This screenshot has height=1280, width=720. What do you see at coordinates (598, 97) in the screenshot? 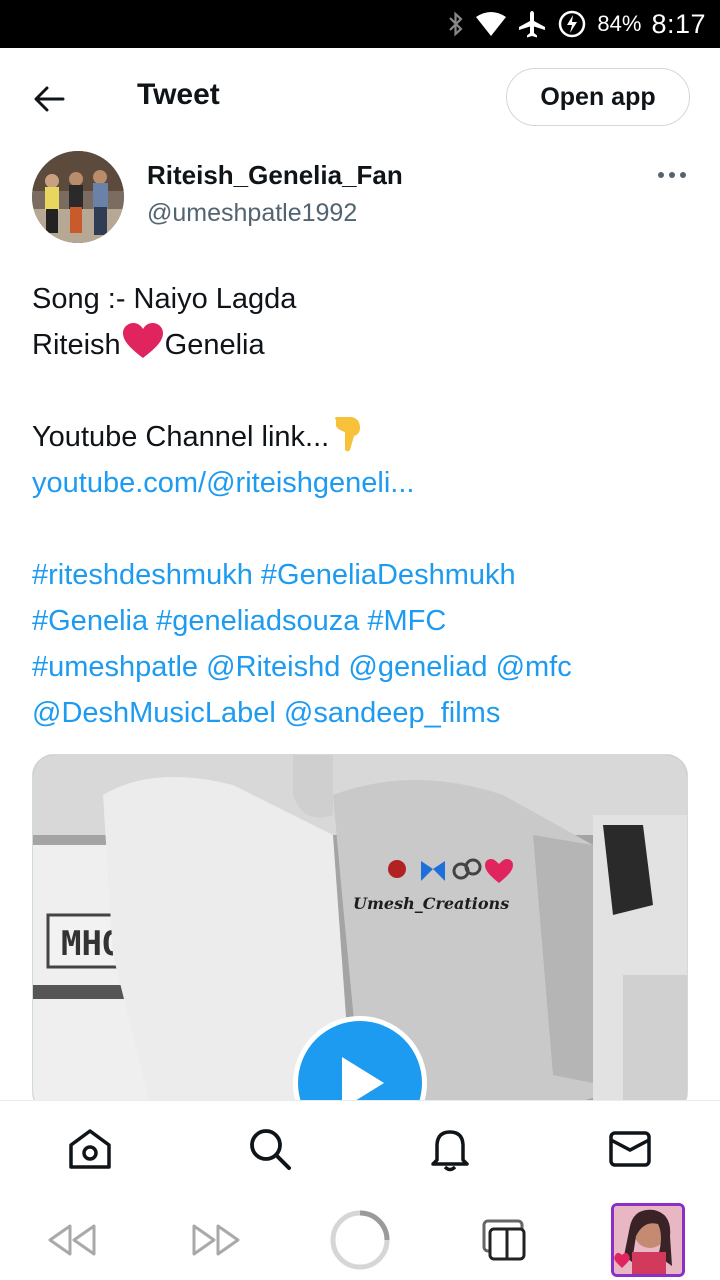
I see `open-app-button: Open app` at bounding box center [598, 97].